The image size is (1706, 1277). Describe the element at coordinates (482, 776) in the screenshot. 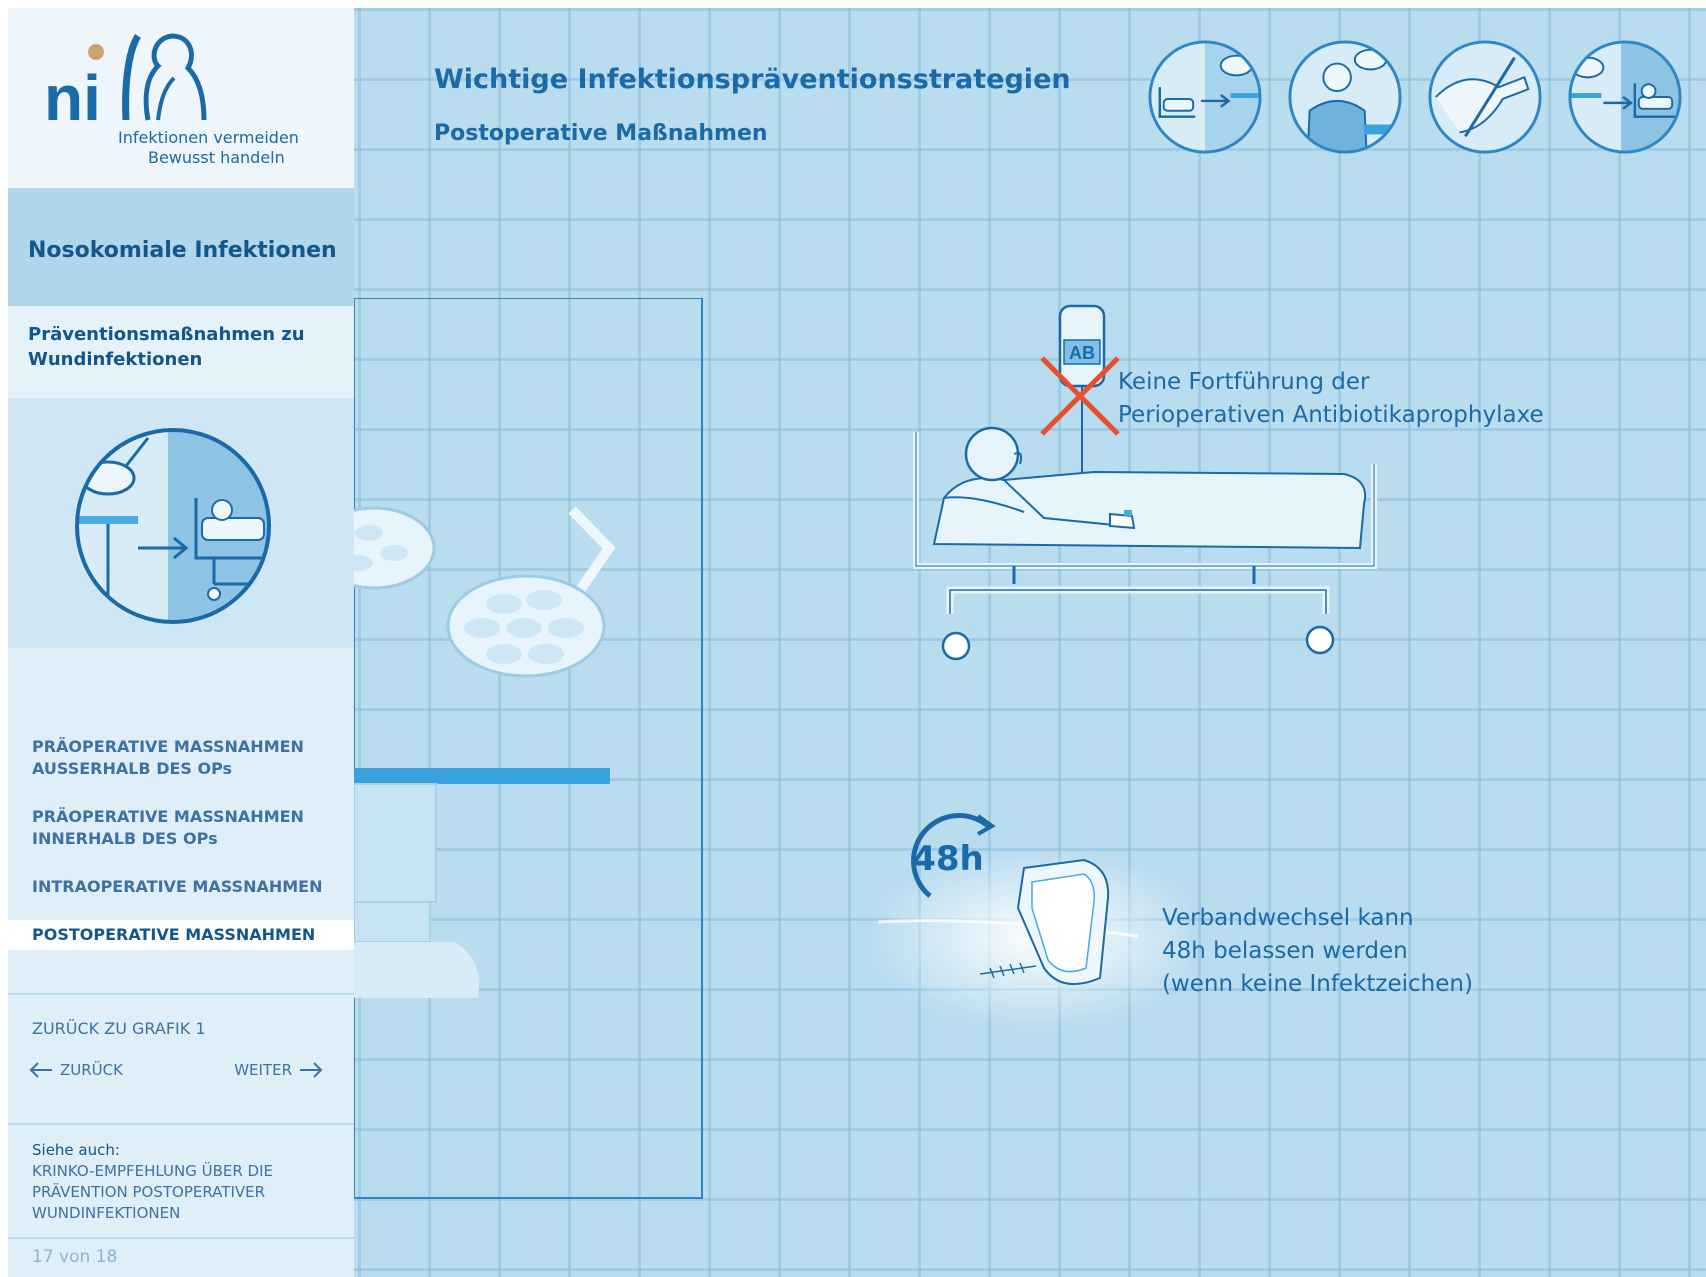

I see `operating-table` at that location.